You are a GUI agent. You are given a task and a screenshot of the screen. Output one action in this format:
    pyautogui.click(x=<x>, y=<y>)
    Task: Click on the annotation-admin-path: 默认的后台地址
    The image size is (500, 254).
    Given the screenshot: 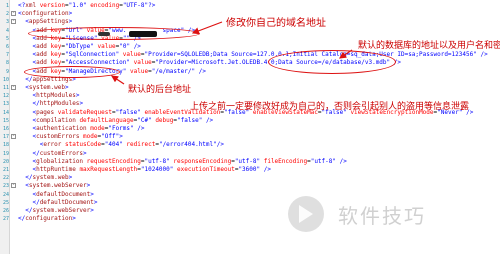 What is the action you would take?
    pyautogui.click(x=160, y=90)
    